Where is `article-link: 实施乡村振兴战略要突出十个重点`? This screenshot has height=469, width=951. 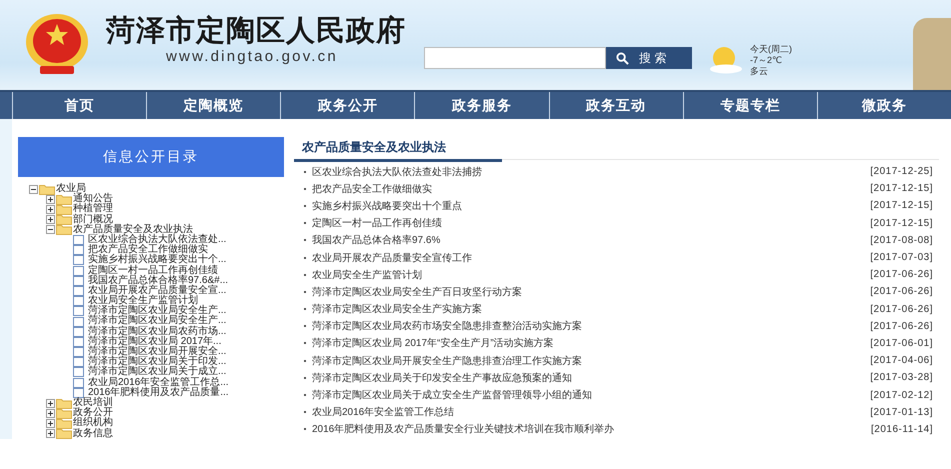
article-link: 实施乡村振兴战略要突出十个重点 is located at coordinates (591, 205).